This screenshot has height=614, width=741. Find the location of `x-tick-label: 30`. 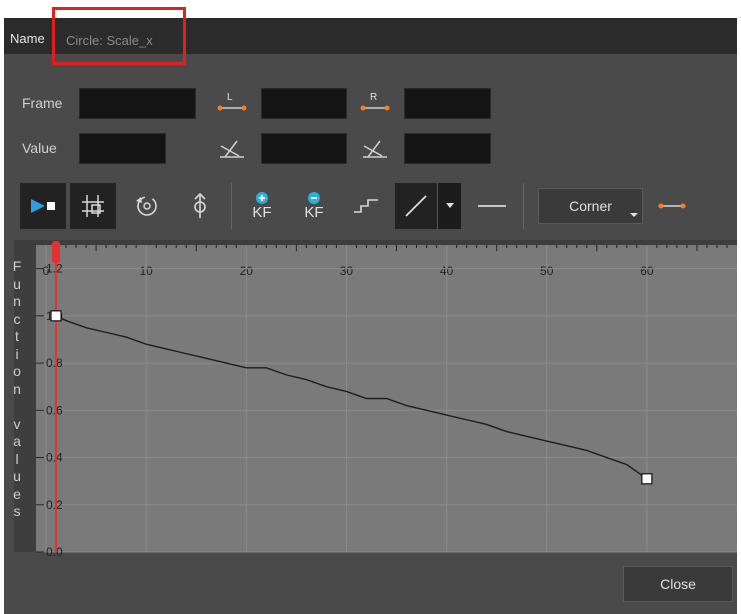

x-tick-label: 30 is located at coordinates (347, 271).